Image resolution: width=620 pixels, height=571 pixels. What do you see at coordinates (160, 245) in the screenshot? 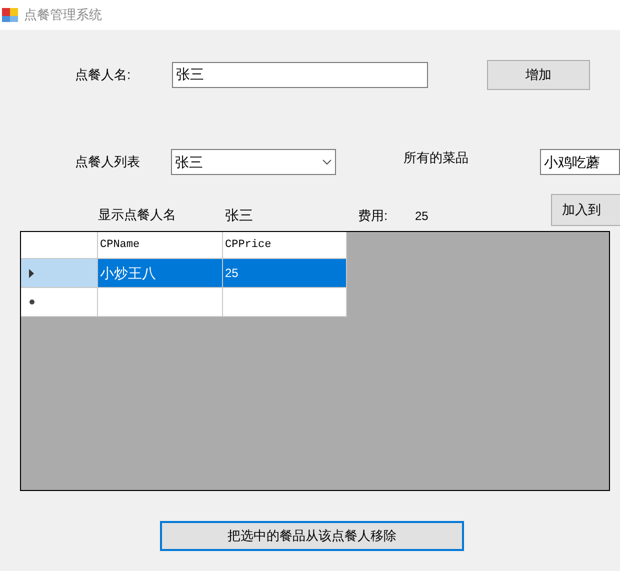
I see `column-header: CPName` at bounding box center [160, 245].